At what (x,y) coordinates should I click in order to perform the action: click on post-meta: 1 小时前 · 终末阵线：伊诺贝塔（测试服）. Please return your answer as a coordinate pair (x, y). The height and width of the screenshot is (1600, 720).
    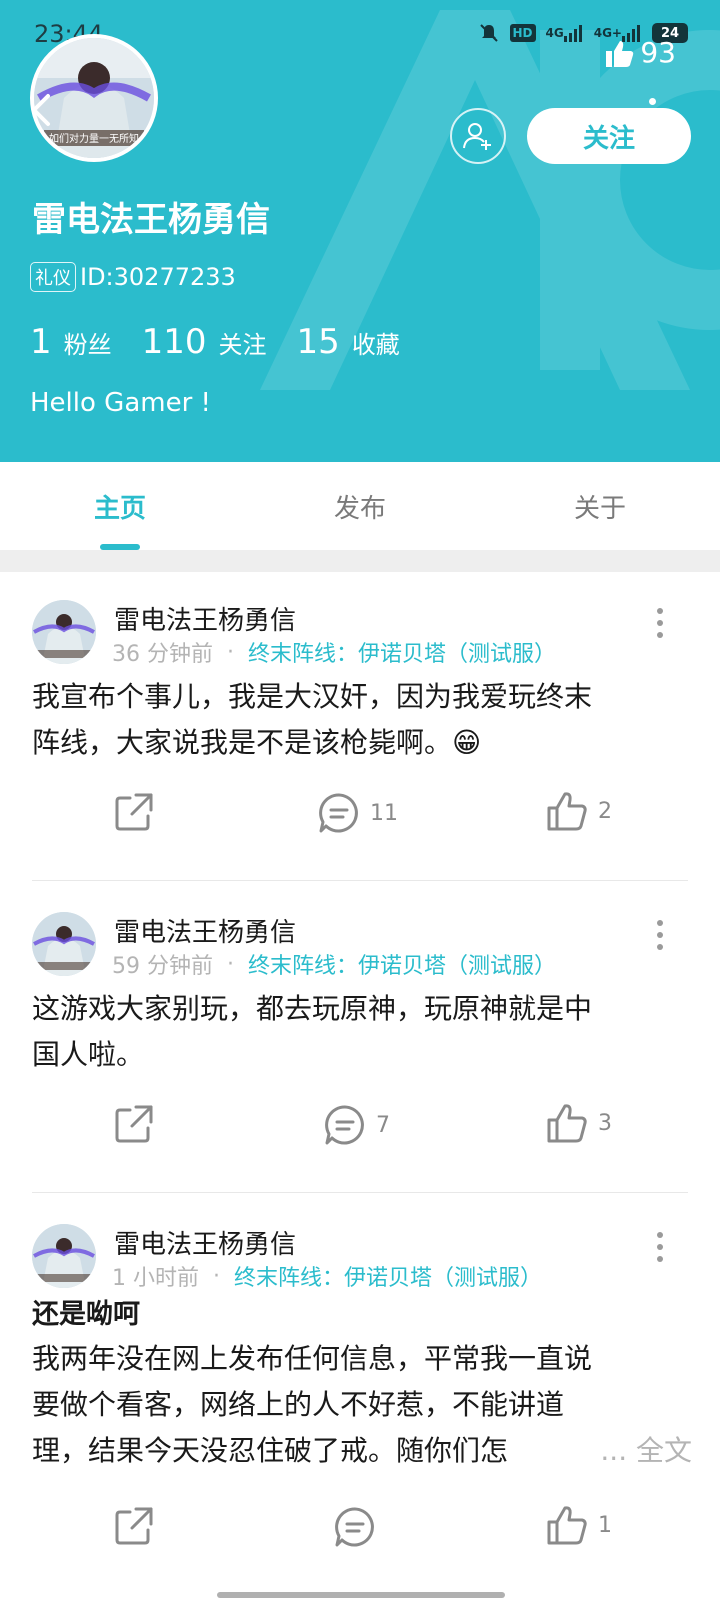
    Looking at the image, I should click on (327, 1276).